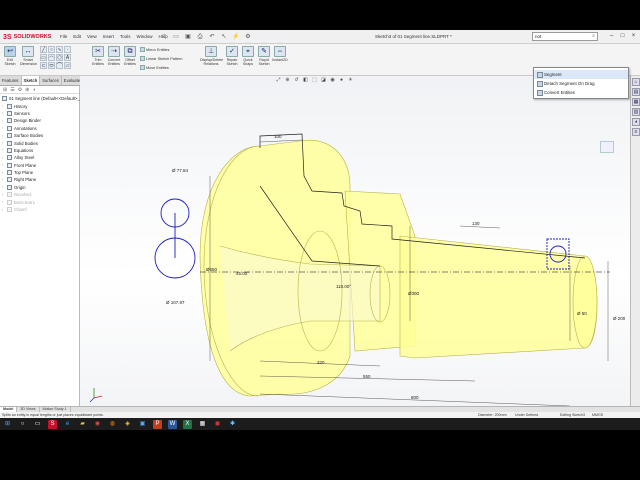 This screenshot has height=480, width=640. Describe the element at coordinates (33, 90) in the screenshot. I see `display-icon: ◑` at that location.